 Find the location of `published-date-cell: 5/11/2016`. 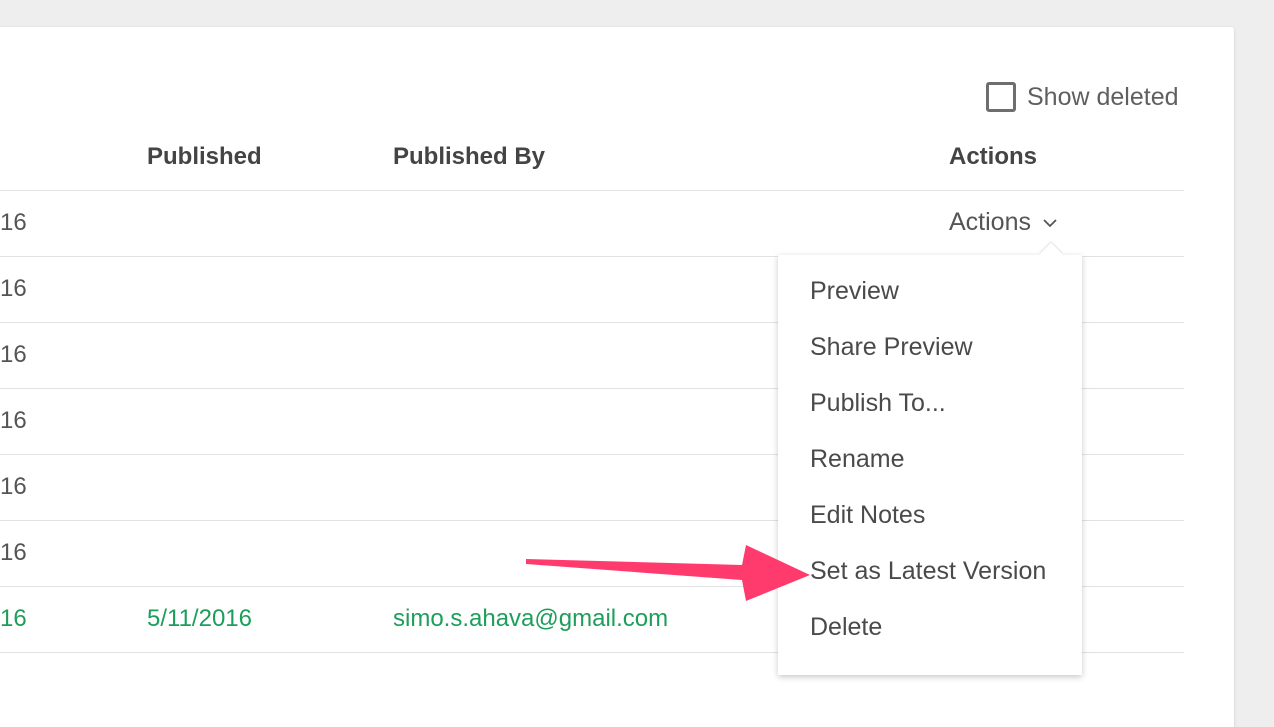

published-date-cell: 5/11/2016 is located at coordinates (199, 618).